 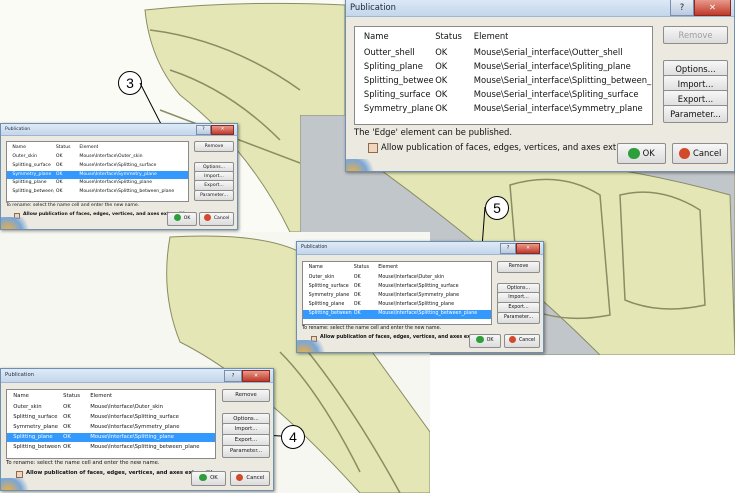 I want to click on cell-element: Mouse\Interface\Symmetry_plane, so click(x=118, y=174).